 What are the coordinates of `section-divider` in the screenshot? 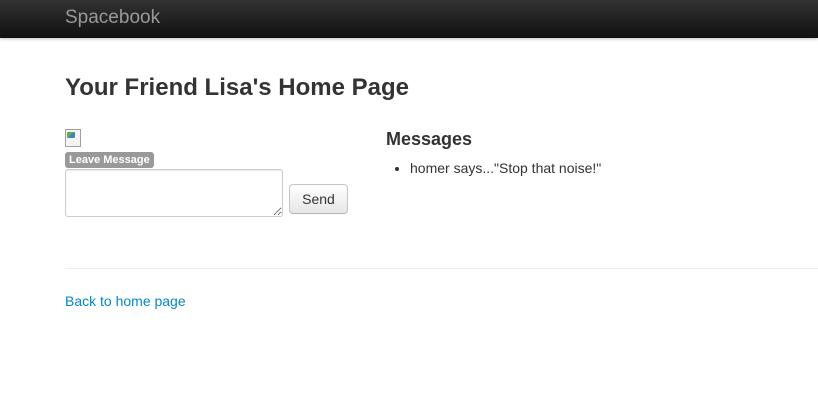 It's located at (441, 268).